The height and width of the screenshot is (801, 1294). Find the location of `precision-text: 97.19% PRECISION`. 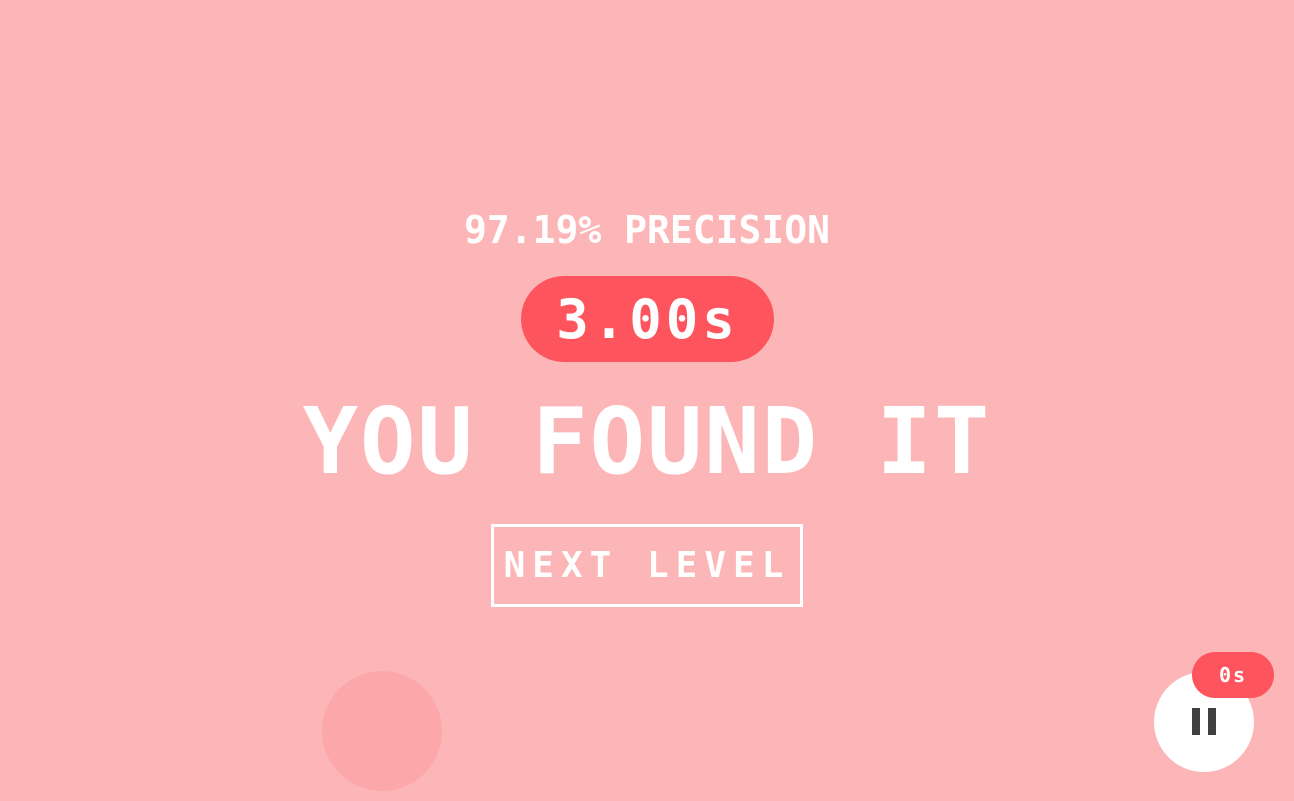

precision-text: 97.19% PRECISION is located at coordinates (647, 230).